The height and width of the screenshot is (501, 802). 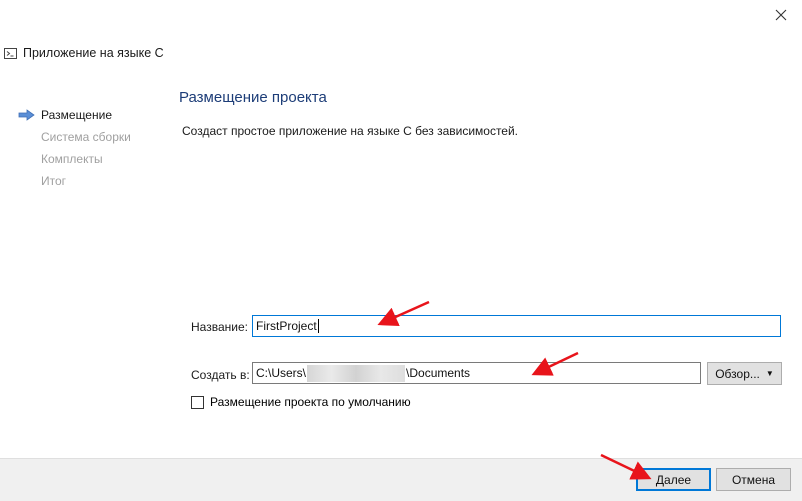 I want to click on step-placement: Размещение, so click(x=74, y=115).